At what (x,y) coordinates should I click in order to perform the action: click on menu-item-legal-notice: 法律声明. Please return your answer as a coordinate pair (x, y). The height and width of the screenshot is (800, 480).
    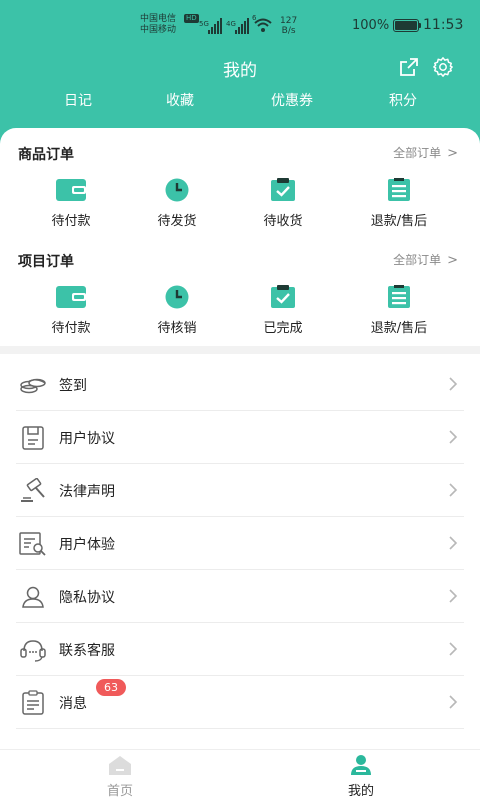
    Looking at the image, I should click on (240, 490).